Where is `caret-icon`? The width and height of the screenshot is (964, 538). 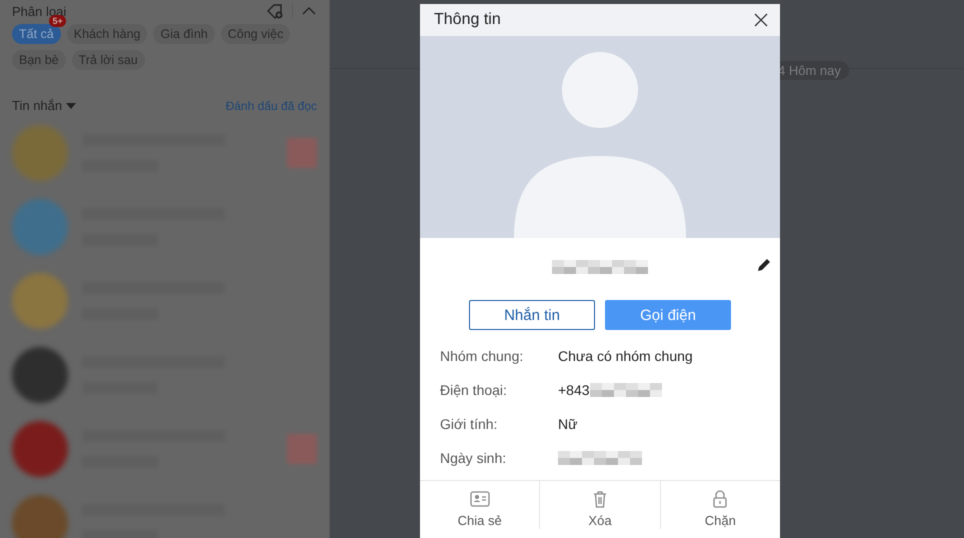
caret-icon is located at coordinates (71, 105).